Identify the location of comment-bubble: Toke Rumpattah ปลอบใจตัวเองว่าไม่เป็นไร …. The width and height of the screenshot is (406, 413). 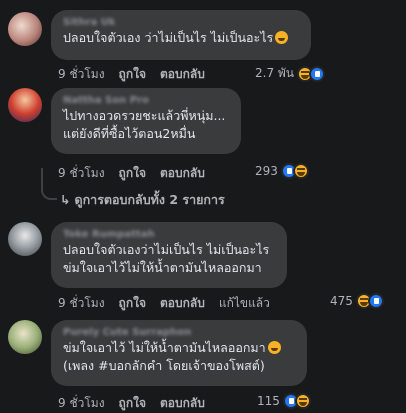
(169, 255).